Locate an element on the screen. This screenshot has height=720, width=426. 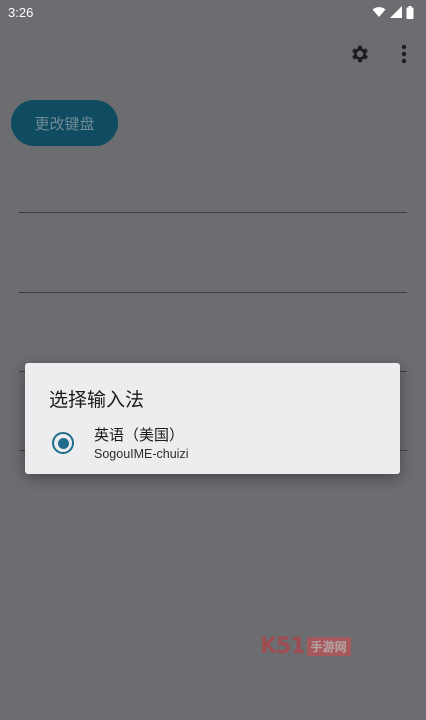
watermark-logo: K51 手游网 is located at coordinates (305, 646).